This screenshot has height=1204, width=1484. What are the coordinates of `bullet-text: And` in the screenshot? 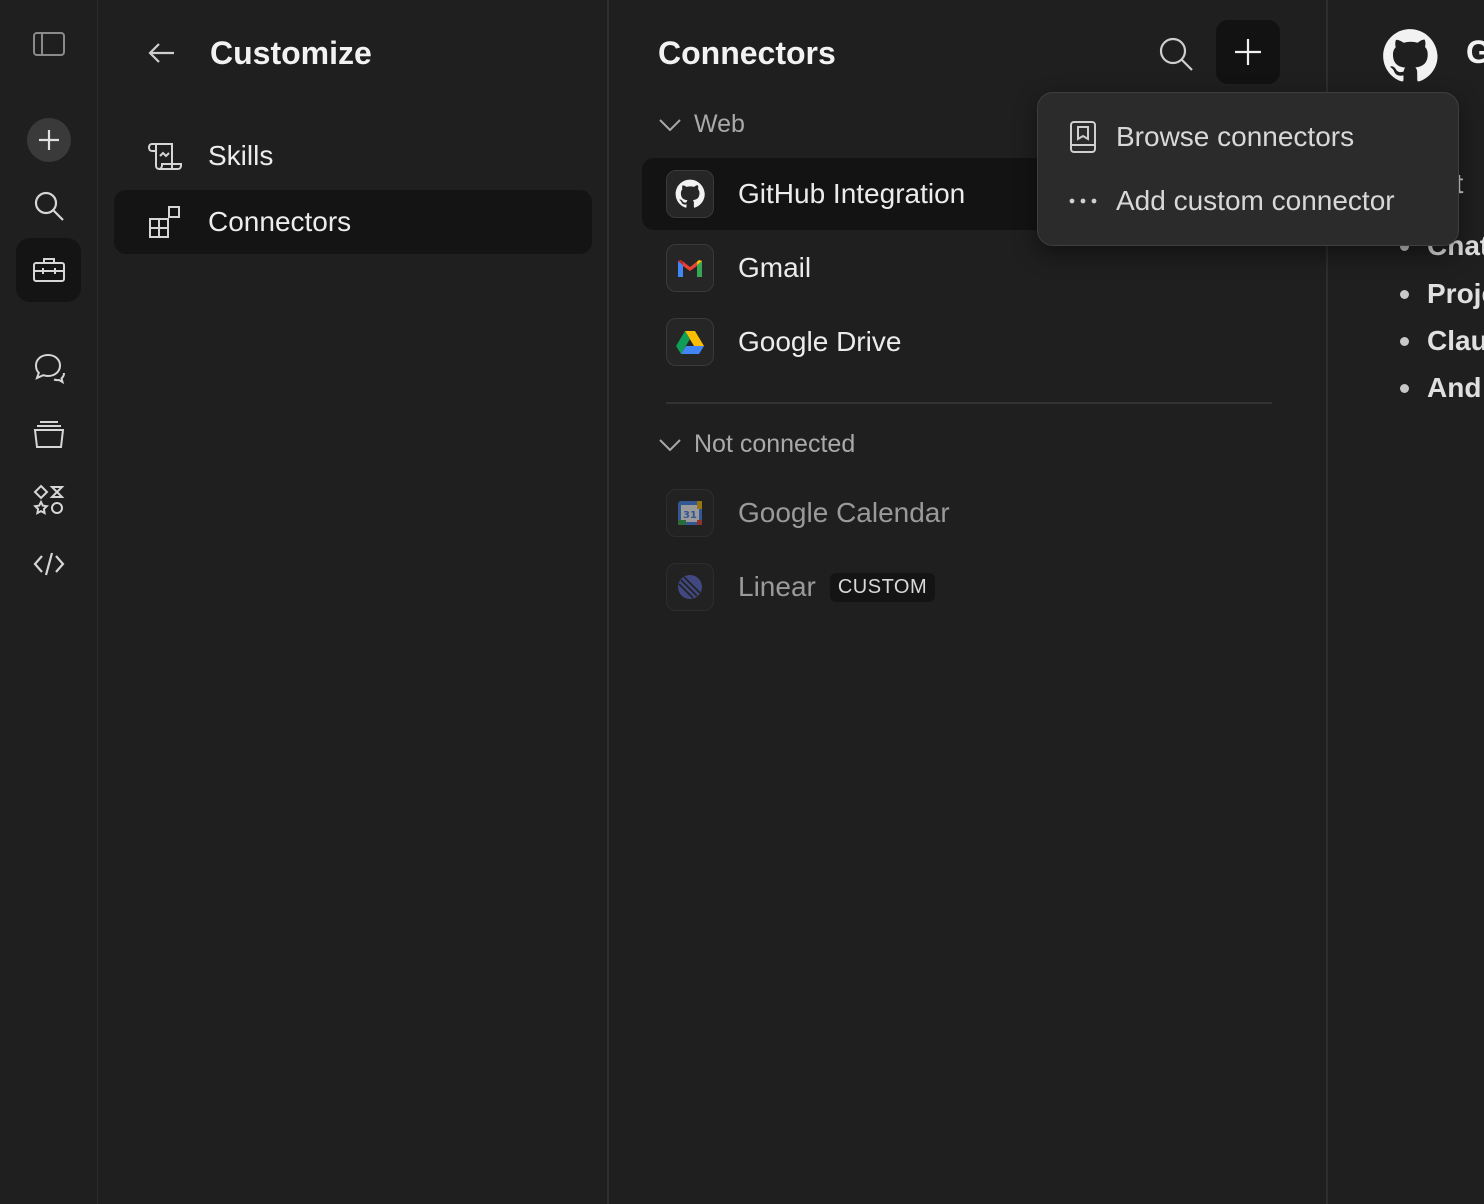 It's located at (1454, 387).